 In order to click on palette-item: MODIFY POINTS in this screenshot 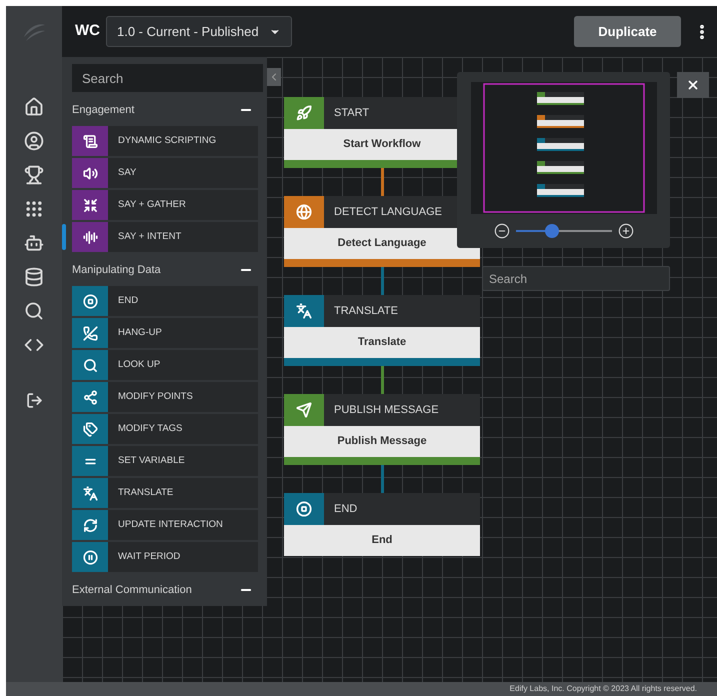, I will do `click(183, 397)`.